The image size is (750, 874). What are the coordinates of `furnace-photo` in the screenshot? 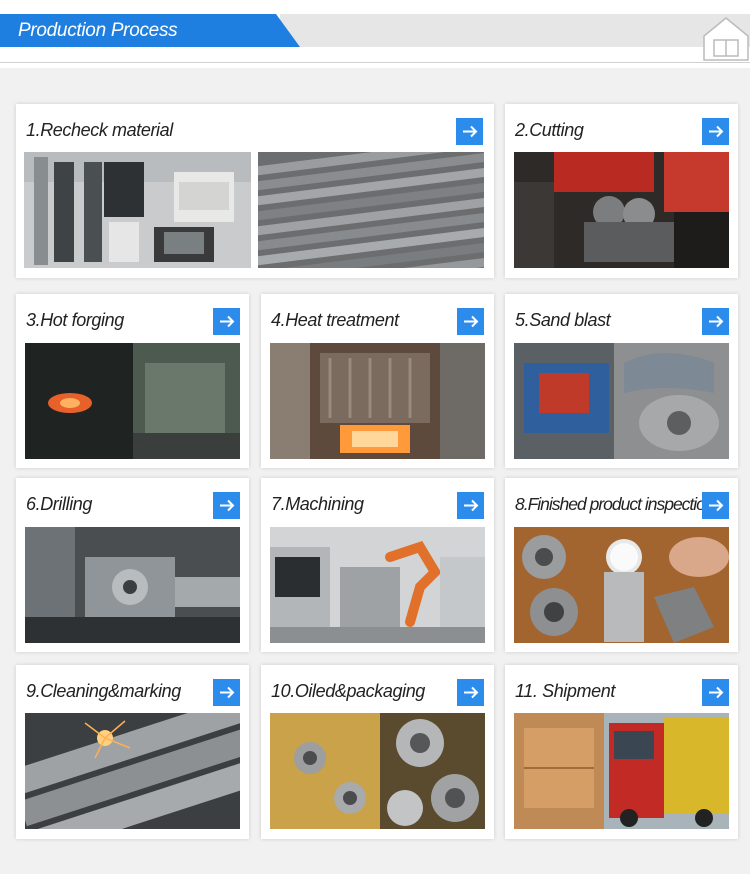 It's located at (377, 401).